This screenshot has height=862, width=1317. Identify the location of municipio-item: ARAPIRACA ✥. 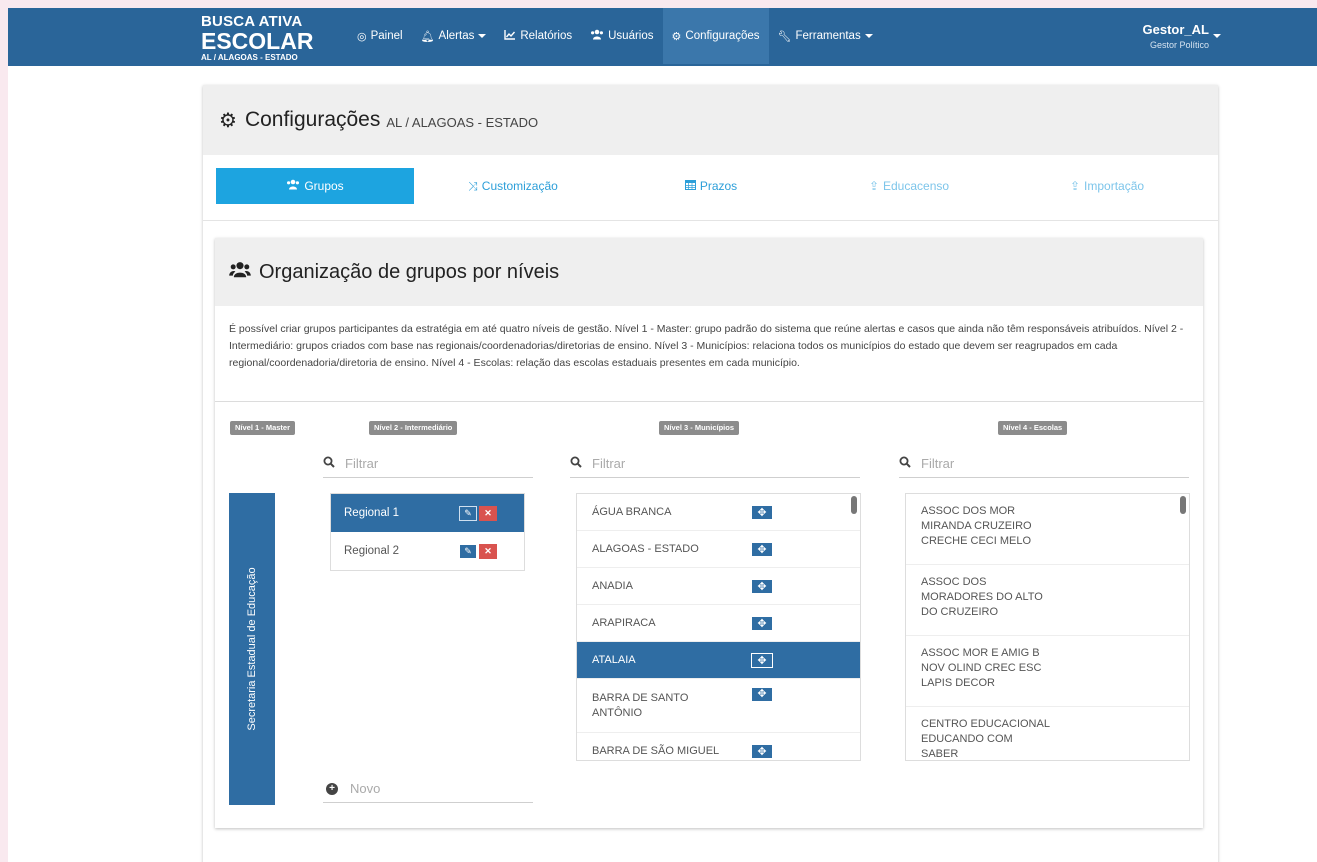
(718, 623).